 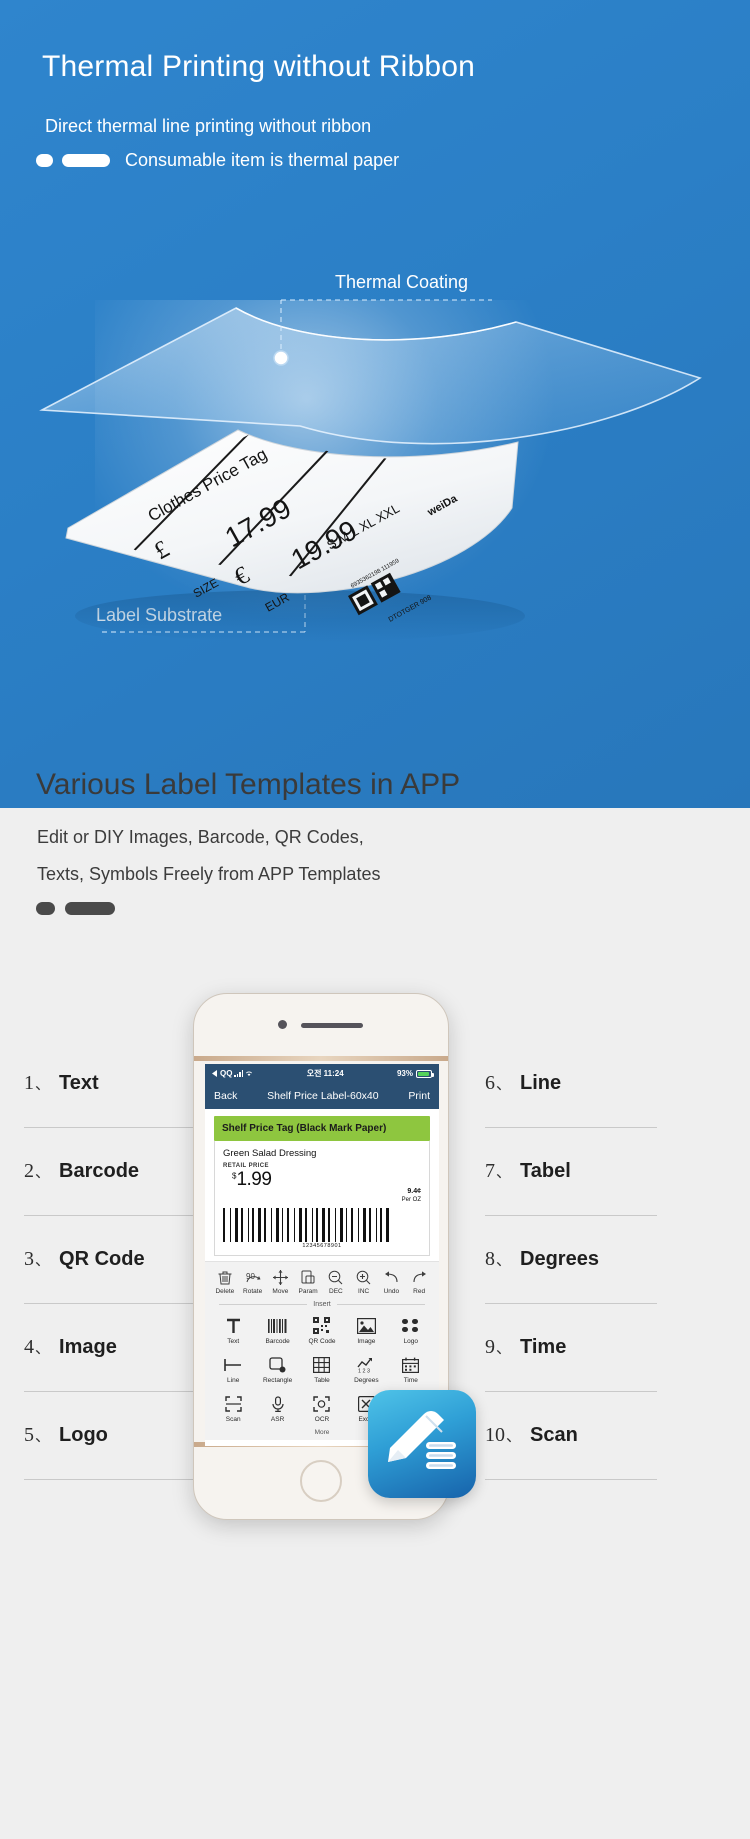 What do you see at coordinates (411, 1200) in the screenshot?
I see `unit-label: Per OZ` at bounding box center [411, 1200].